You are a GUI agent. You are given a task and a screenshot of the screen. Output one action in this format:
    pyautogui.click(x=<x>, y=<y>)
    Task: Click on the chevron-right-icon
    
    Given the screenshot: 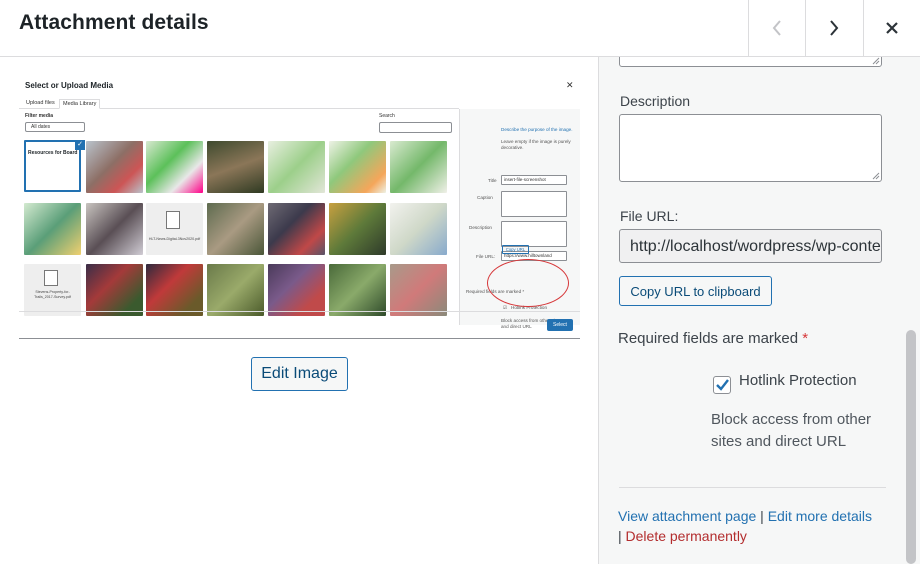 What is the action you would take?
    pyautogui.click(x=834, y=28)
    